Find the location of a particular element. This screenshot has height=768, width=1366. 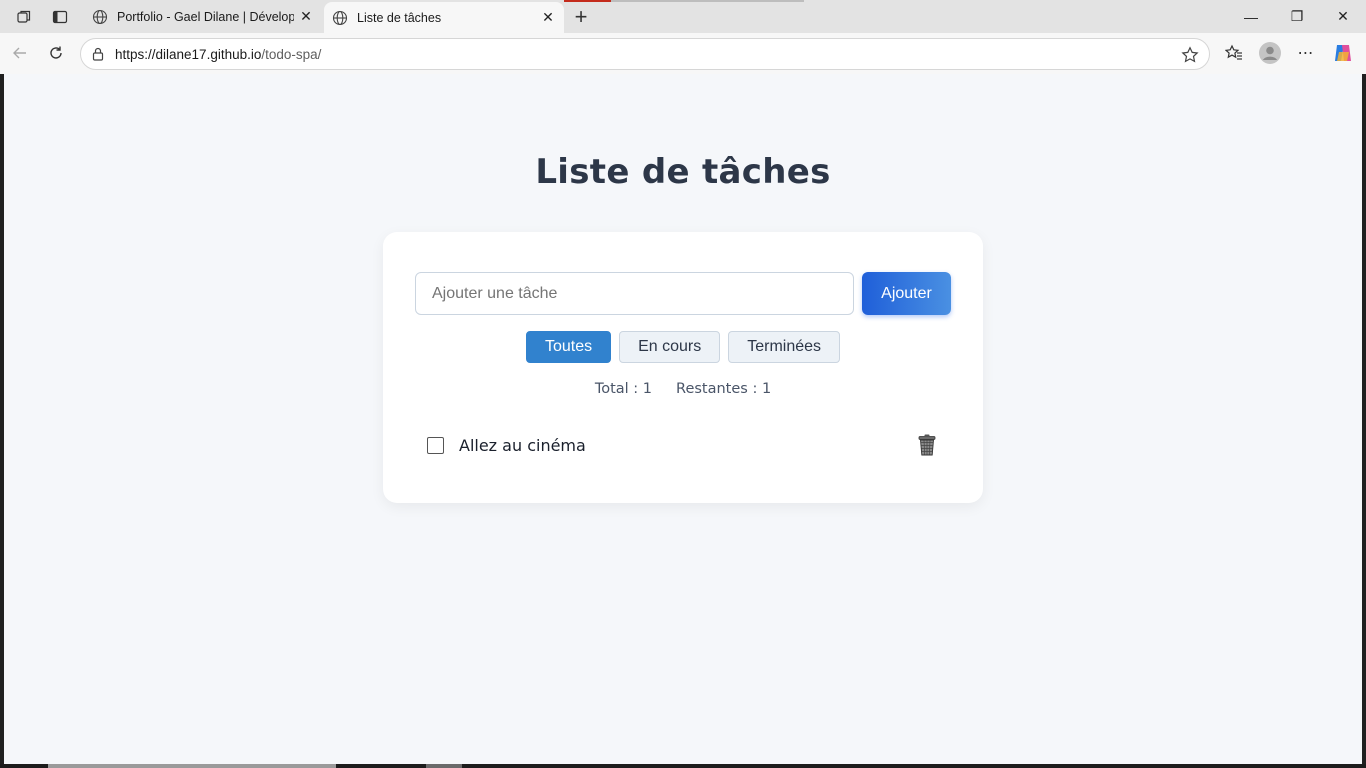

loading-track is located at coordinates (707, 1).